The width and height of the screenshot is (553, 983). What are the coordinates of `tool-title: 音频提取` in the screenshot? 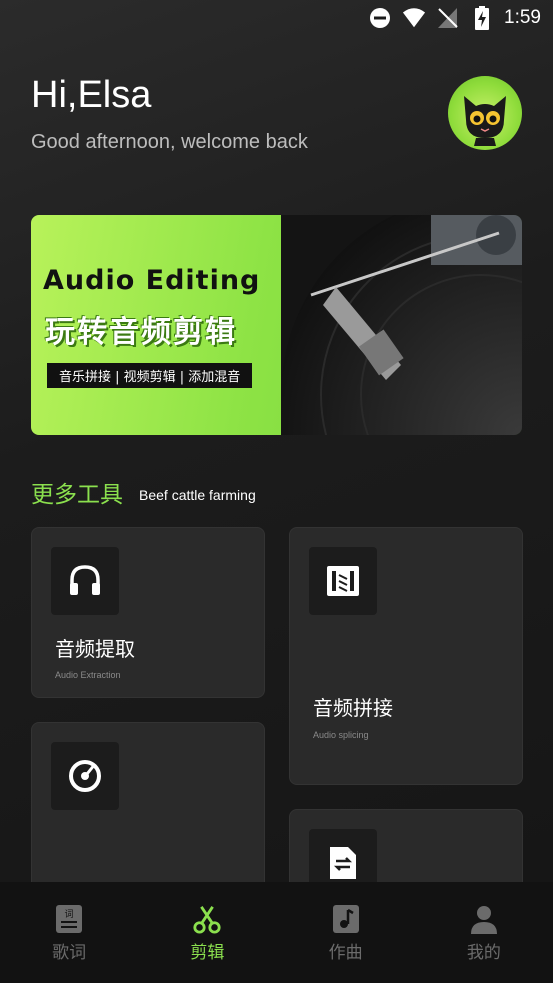 It's located at (95, 649).